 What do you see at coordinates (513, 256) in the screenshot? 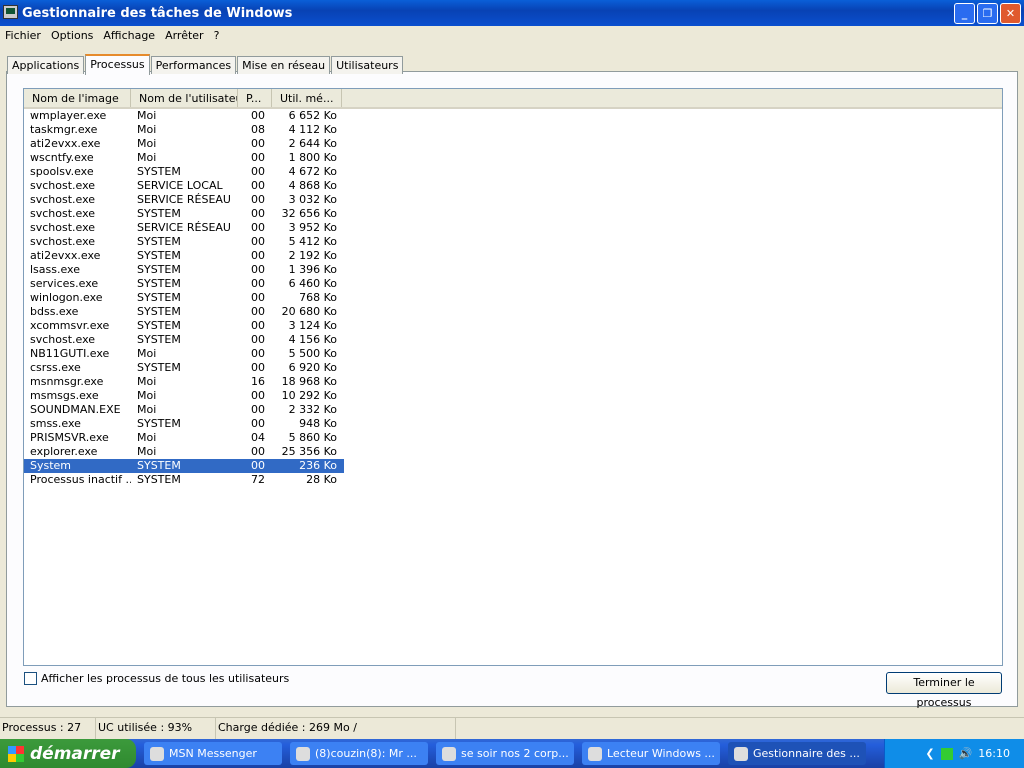
I see `process-row: ati2evxx.exe SYSTEM 00 2 192 Ko` at bounding box center [513, 256].